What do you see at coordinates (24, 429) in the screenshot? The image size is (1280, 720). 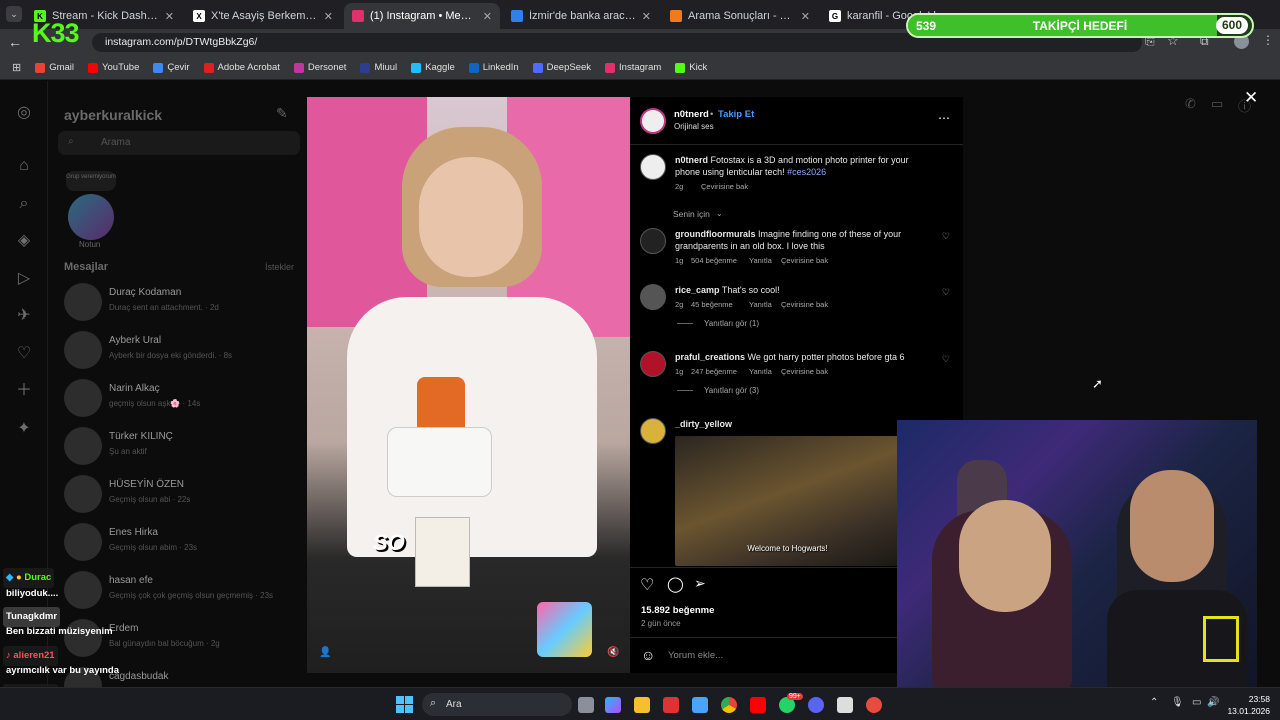 I see `profile-icon: ✦` at bounding box center [24, 429].